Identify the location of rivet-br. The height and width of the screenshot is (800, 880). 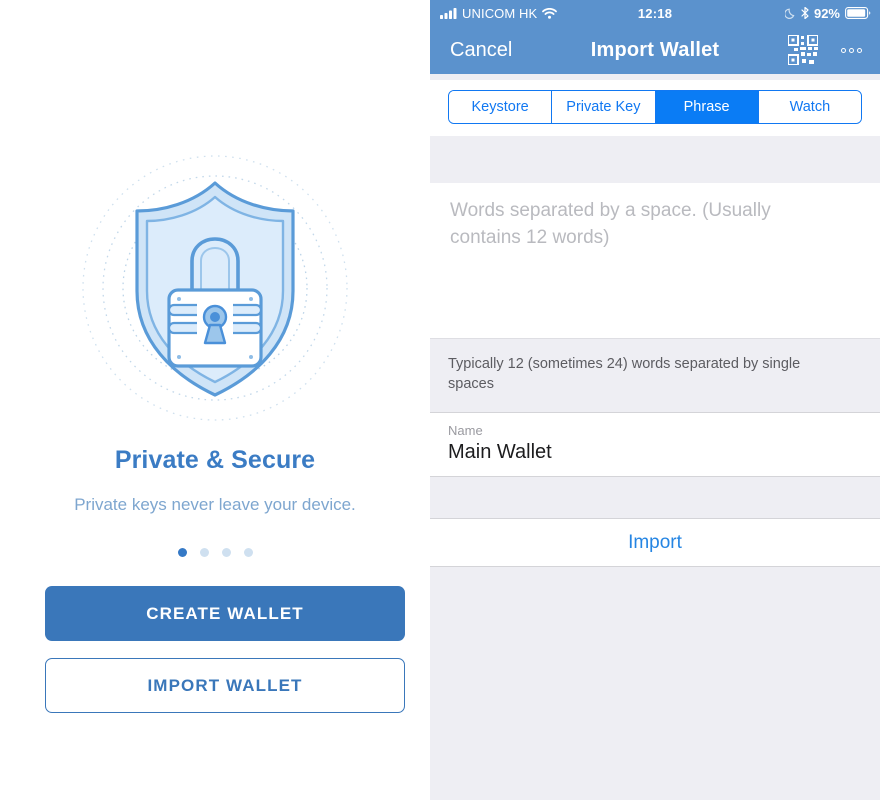
(251, 357).